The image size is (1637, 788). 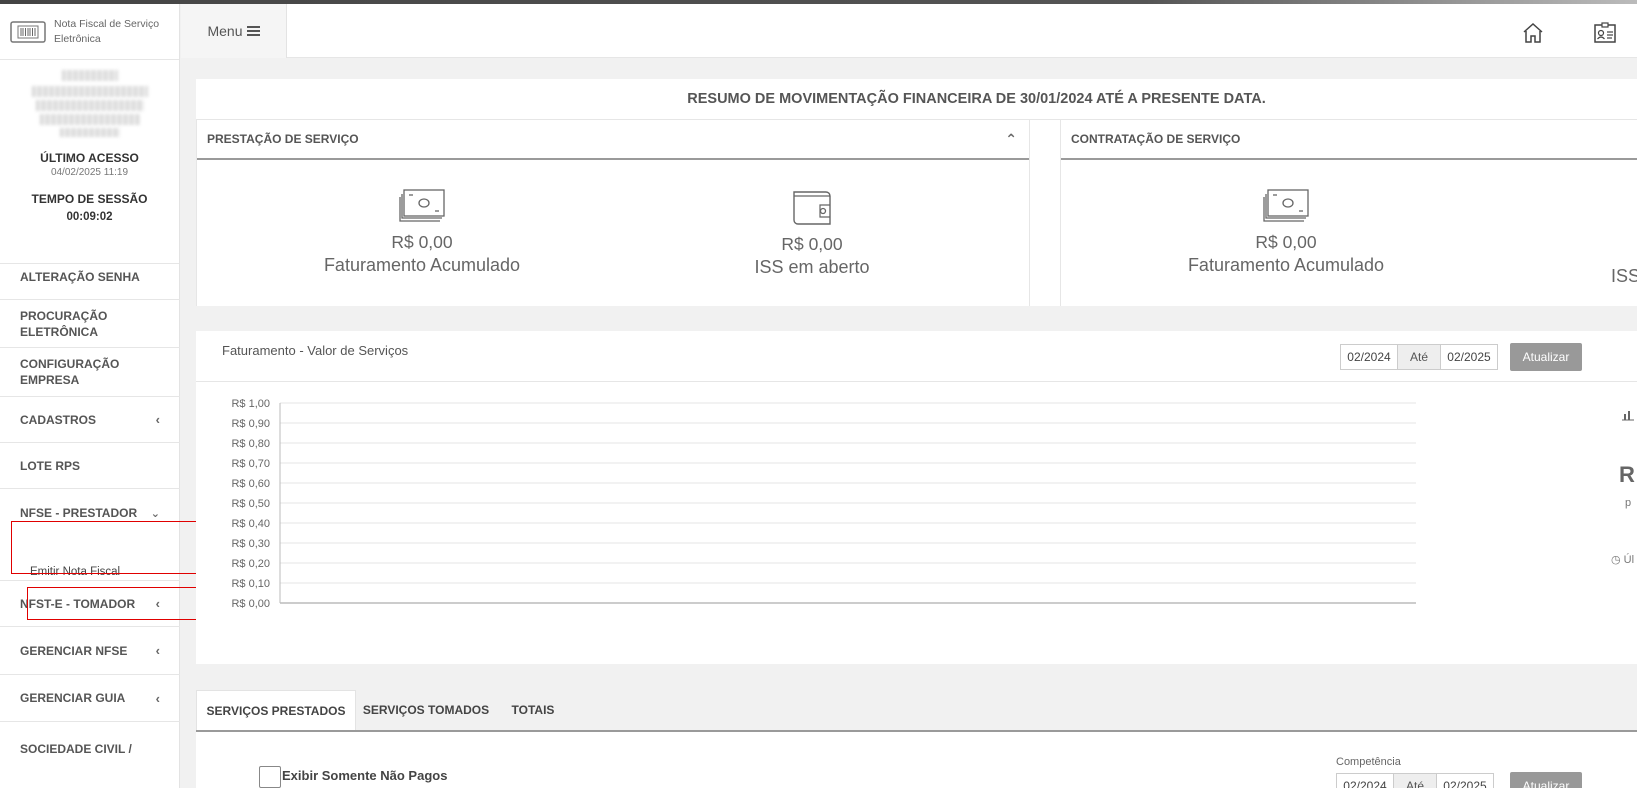 I want to click on hamburger-icon, so click(x=253, y=31).